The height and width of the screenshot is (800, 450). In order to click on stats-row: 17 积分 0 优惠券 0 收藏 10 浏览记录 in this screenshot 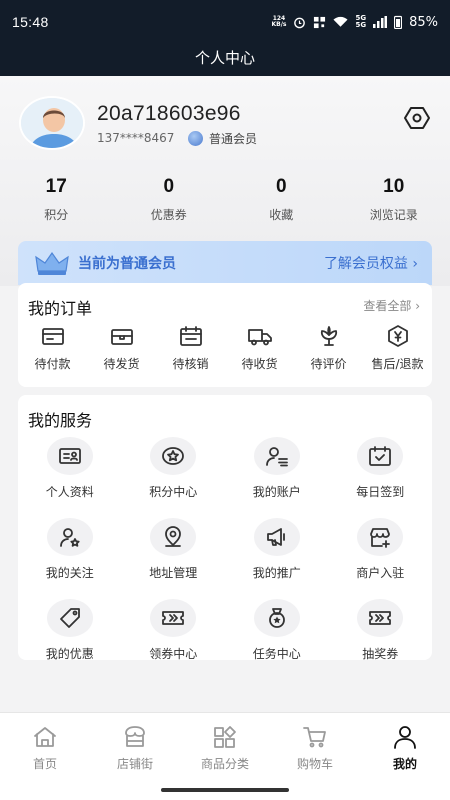, I will do `click(225, 199)`.